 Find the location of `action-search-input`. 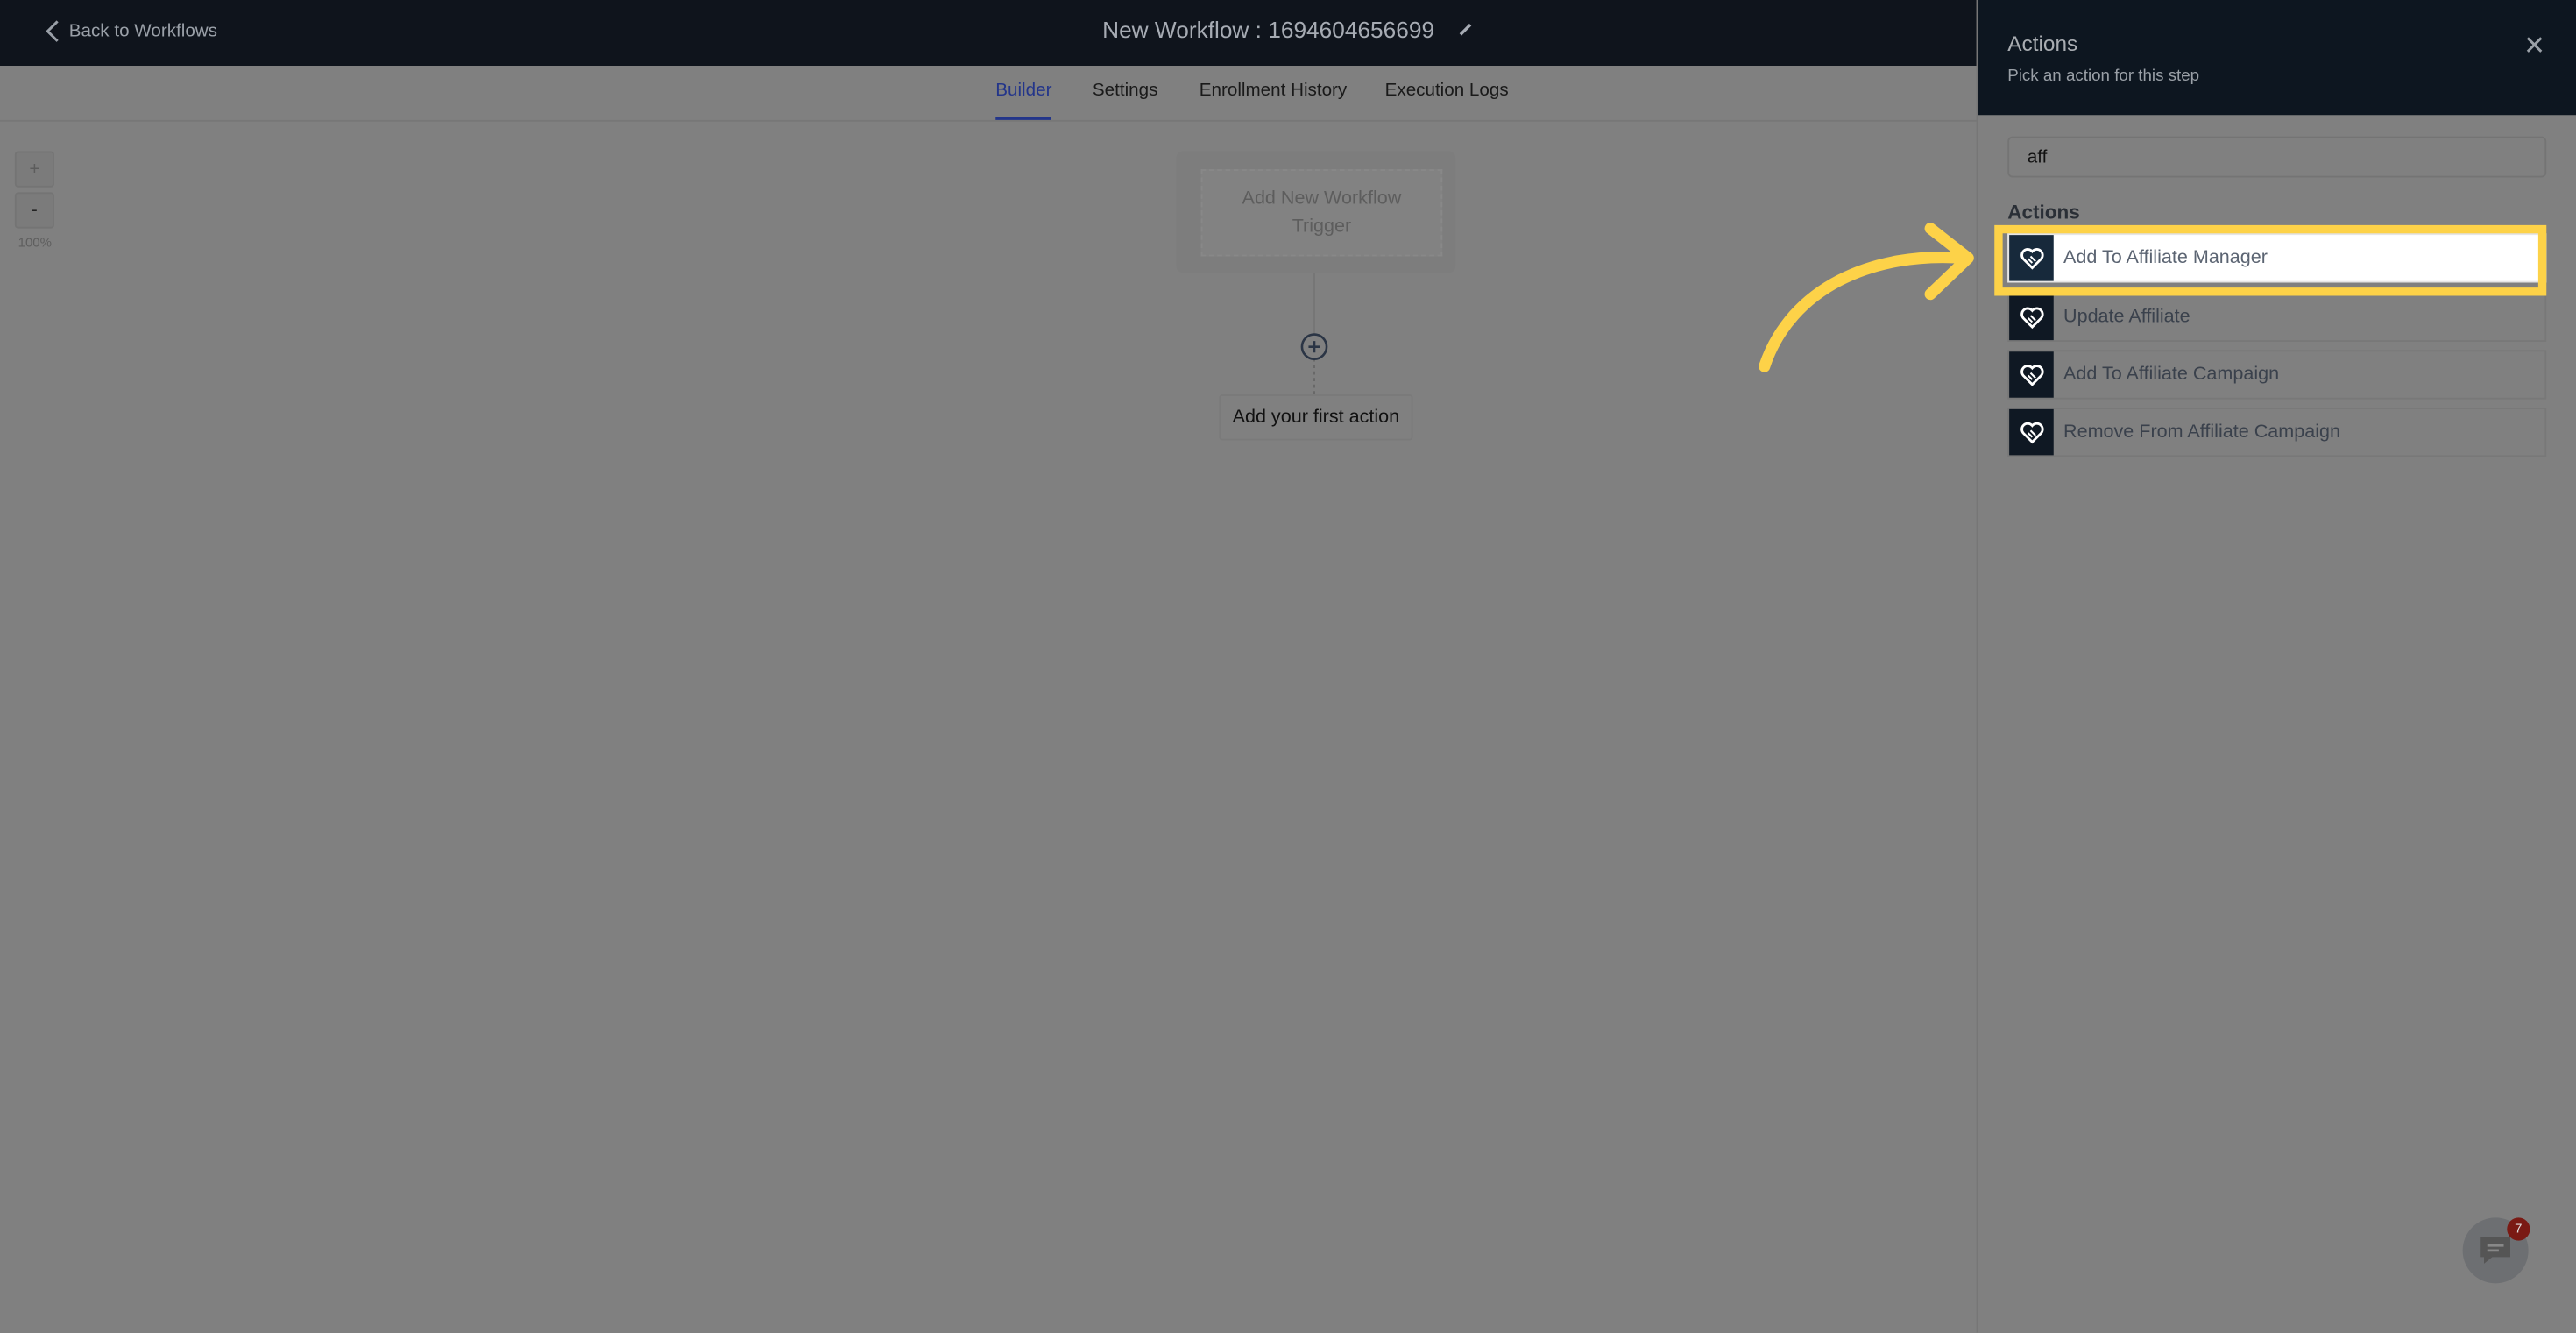

action-search-input is located at coordinates (2277, 157).